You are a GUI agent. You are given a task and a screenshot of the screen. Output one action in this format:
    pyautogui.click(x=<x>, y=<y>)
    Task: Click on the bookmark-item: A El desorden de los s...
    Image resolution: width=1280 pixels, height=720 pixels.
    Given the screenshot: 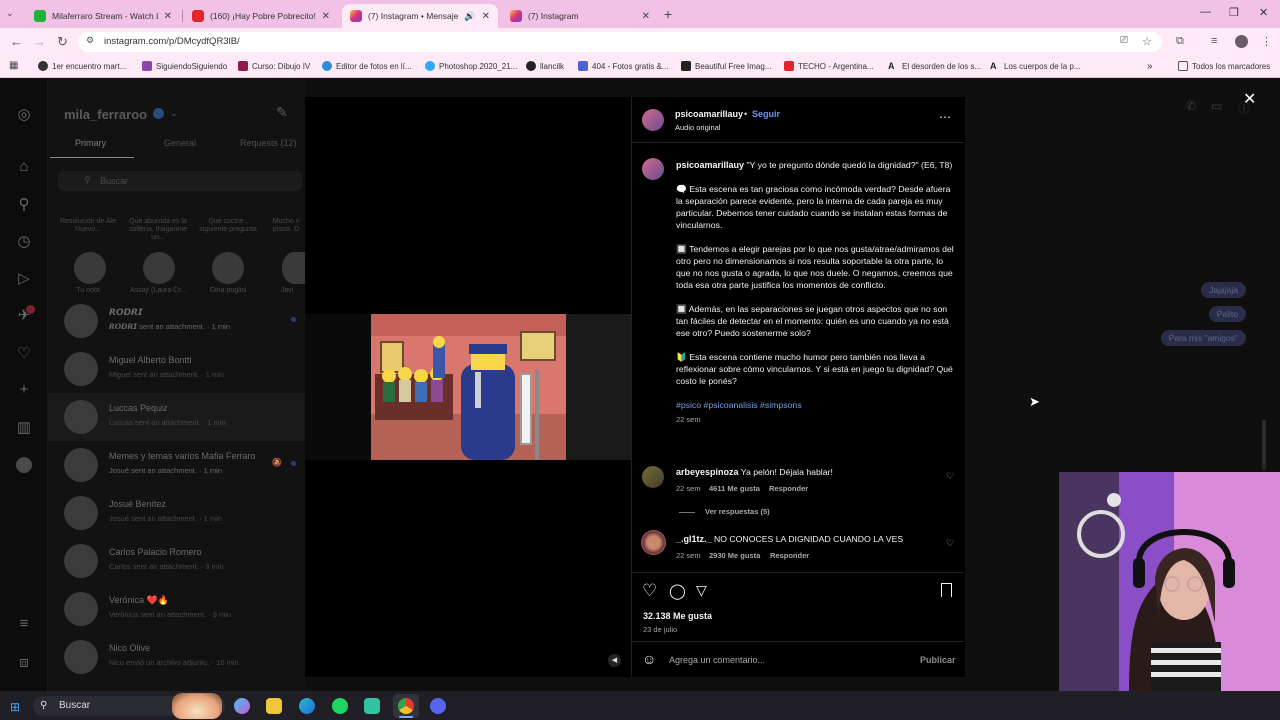 What is the action you would take?
    pyautogui.click(x=934, y=66)
    